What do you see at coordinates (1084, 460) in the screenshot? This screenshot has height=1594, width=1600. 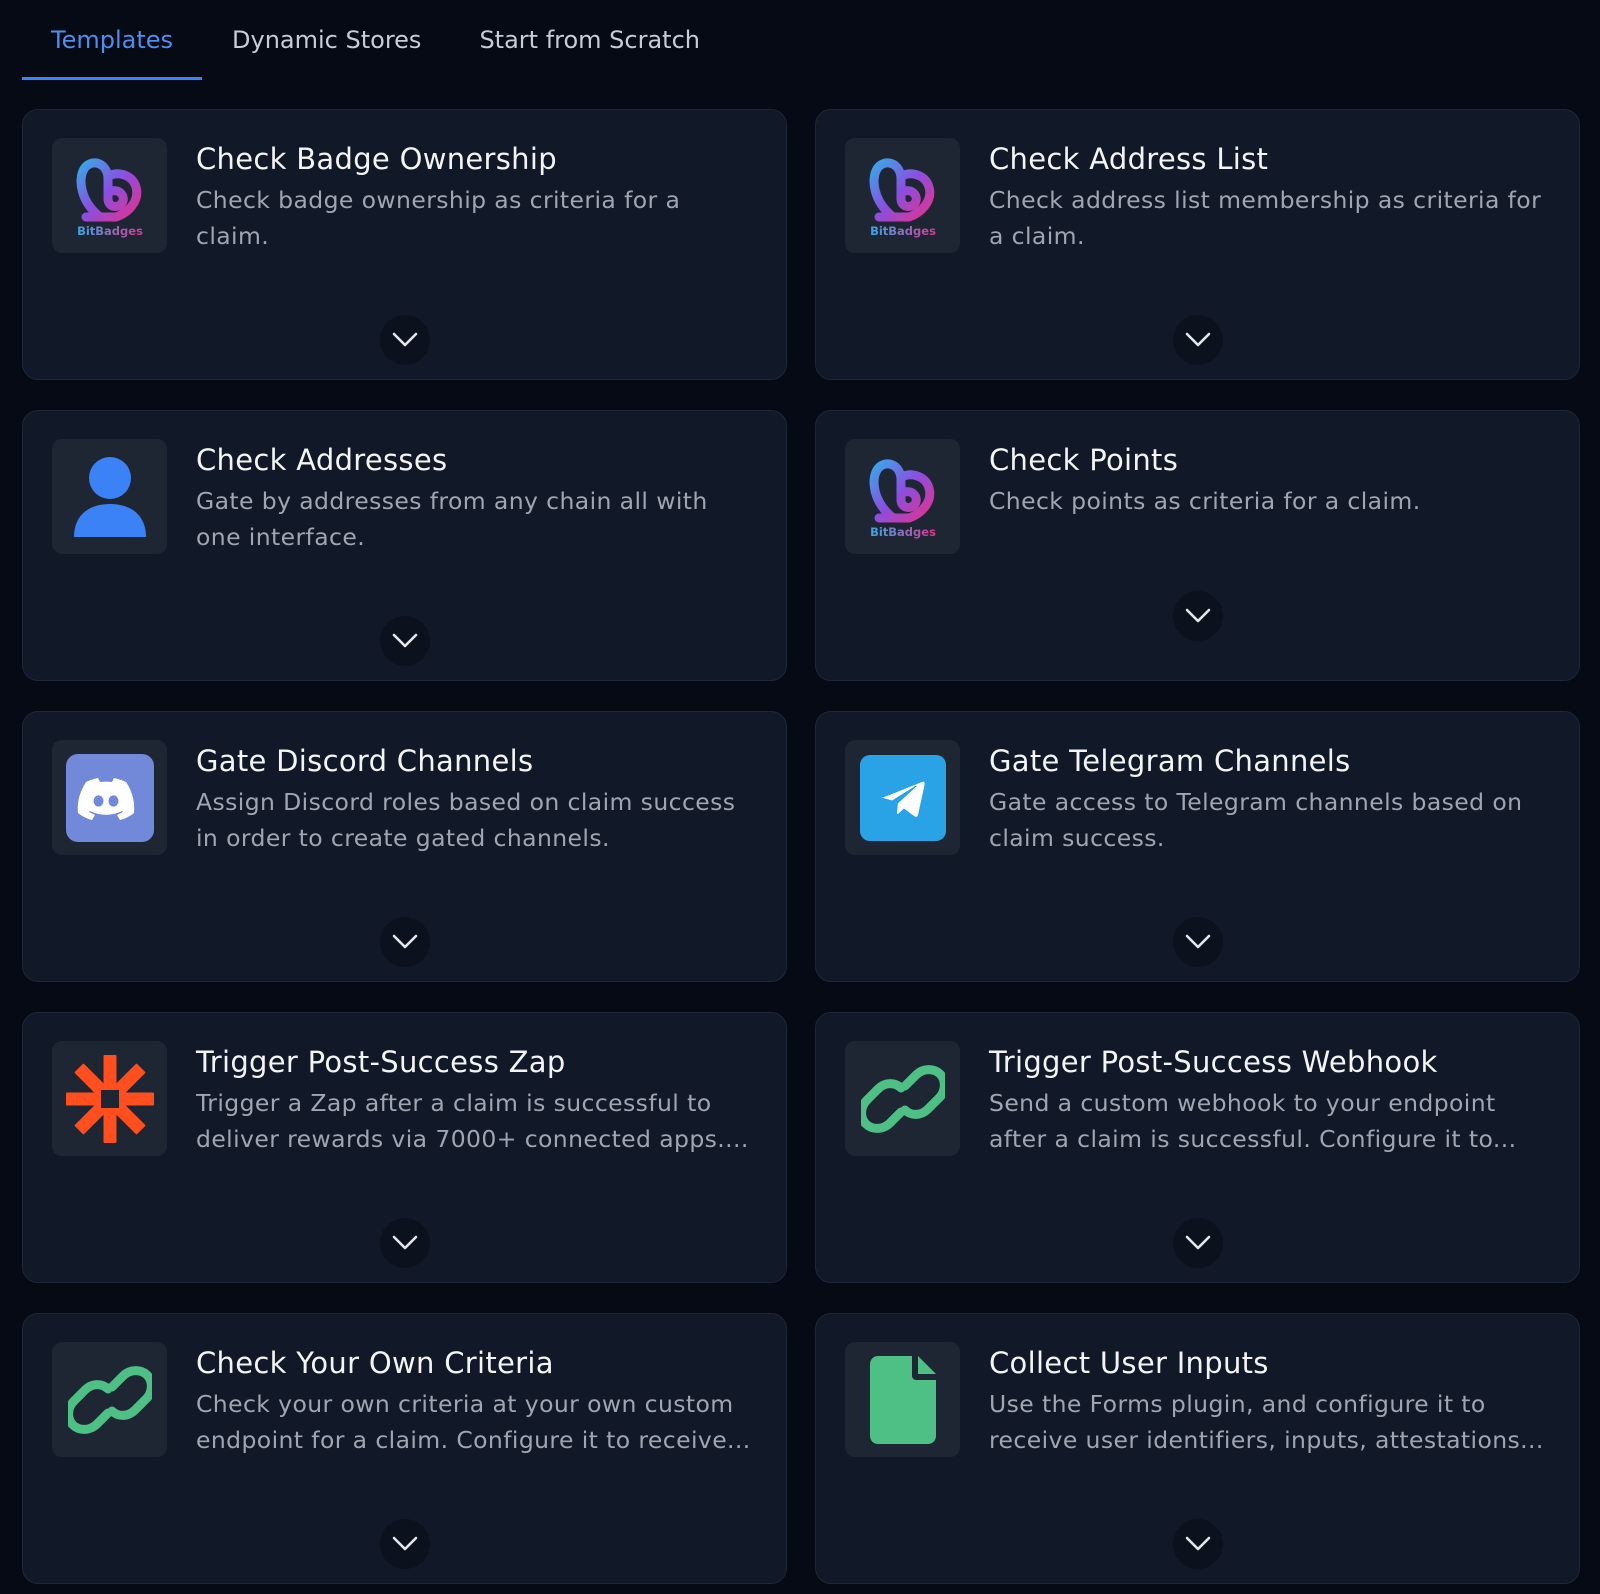 I see `card-title: Check Points` at bounding box center [1084, 460].